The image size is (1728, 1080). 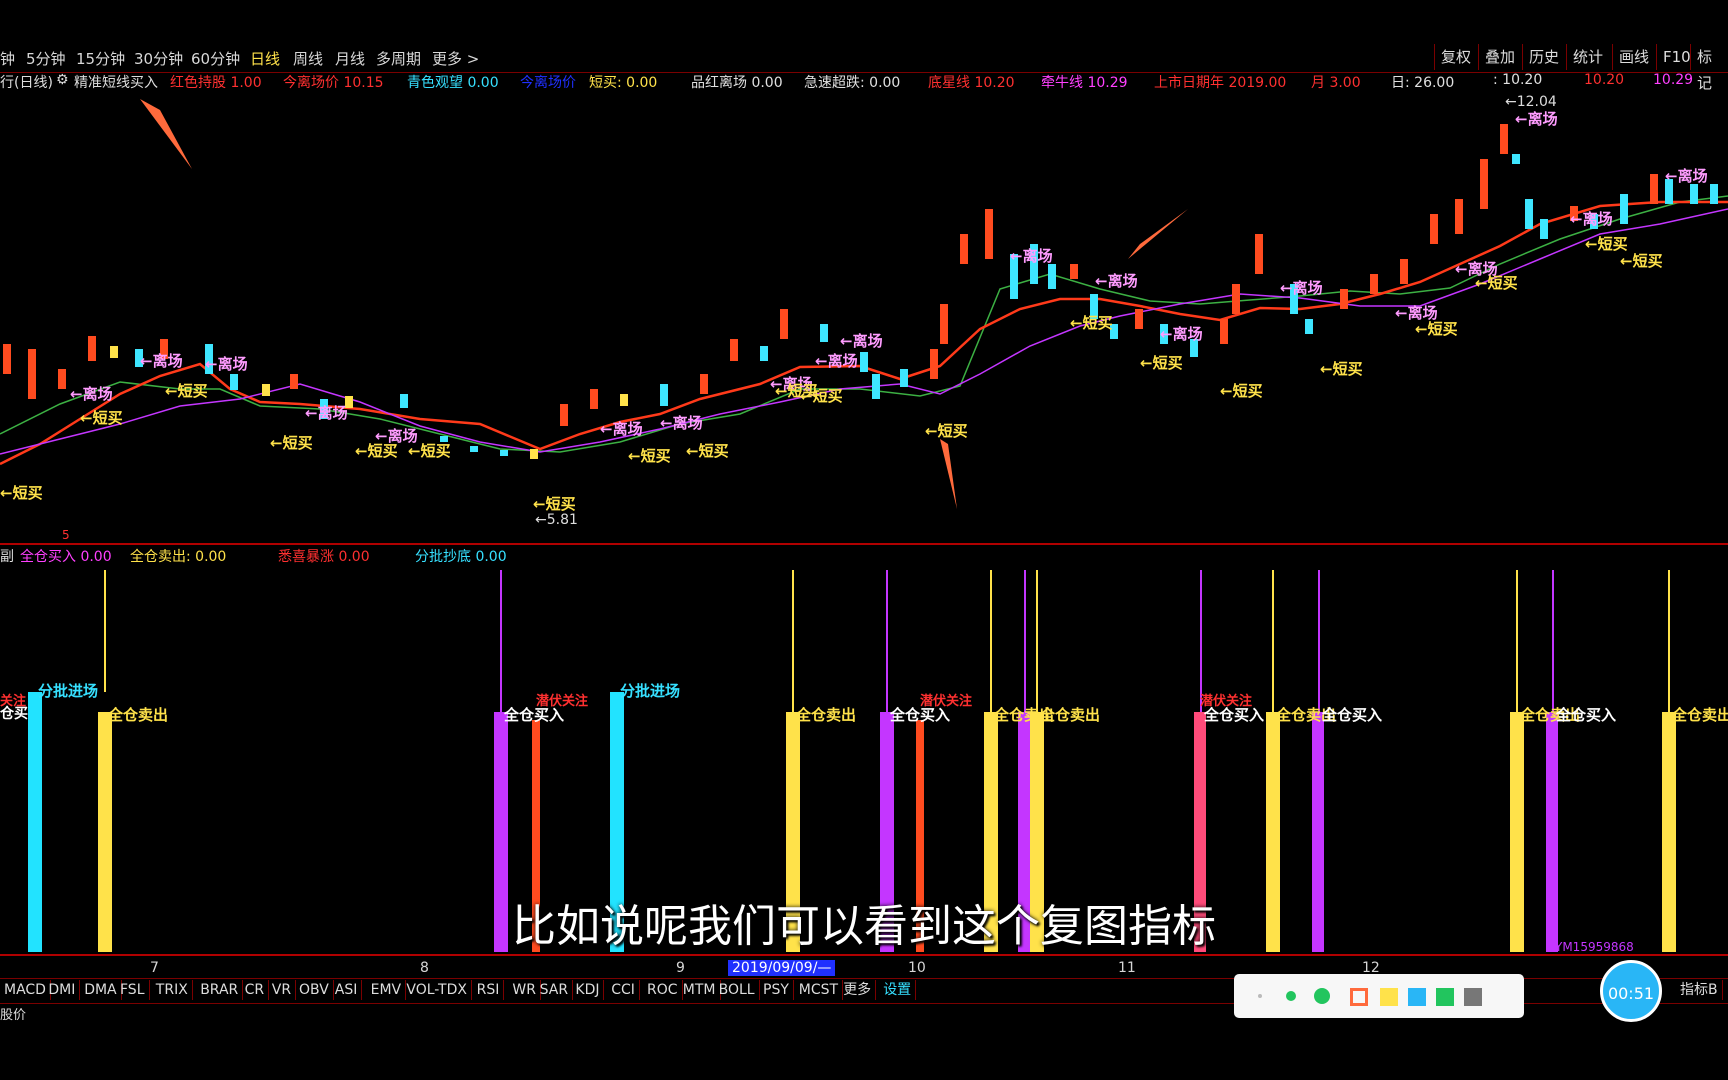 What do you see at coordinates (680, 968) in the screenshot?
I see `date-label: 9` at bounding box center [680, 968].